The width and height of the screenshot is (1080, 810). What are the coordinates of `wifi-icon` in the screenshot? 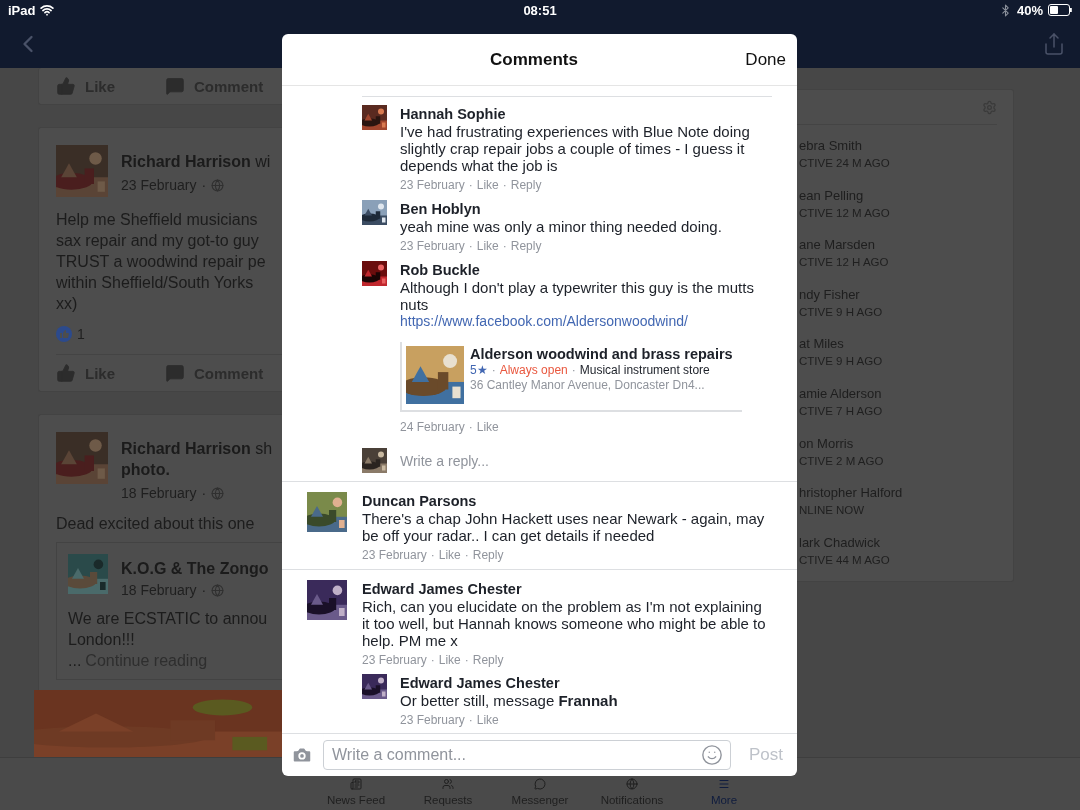 It's located at (47, 10).